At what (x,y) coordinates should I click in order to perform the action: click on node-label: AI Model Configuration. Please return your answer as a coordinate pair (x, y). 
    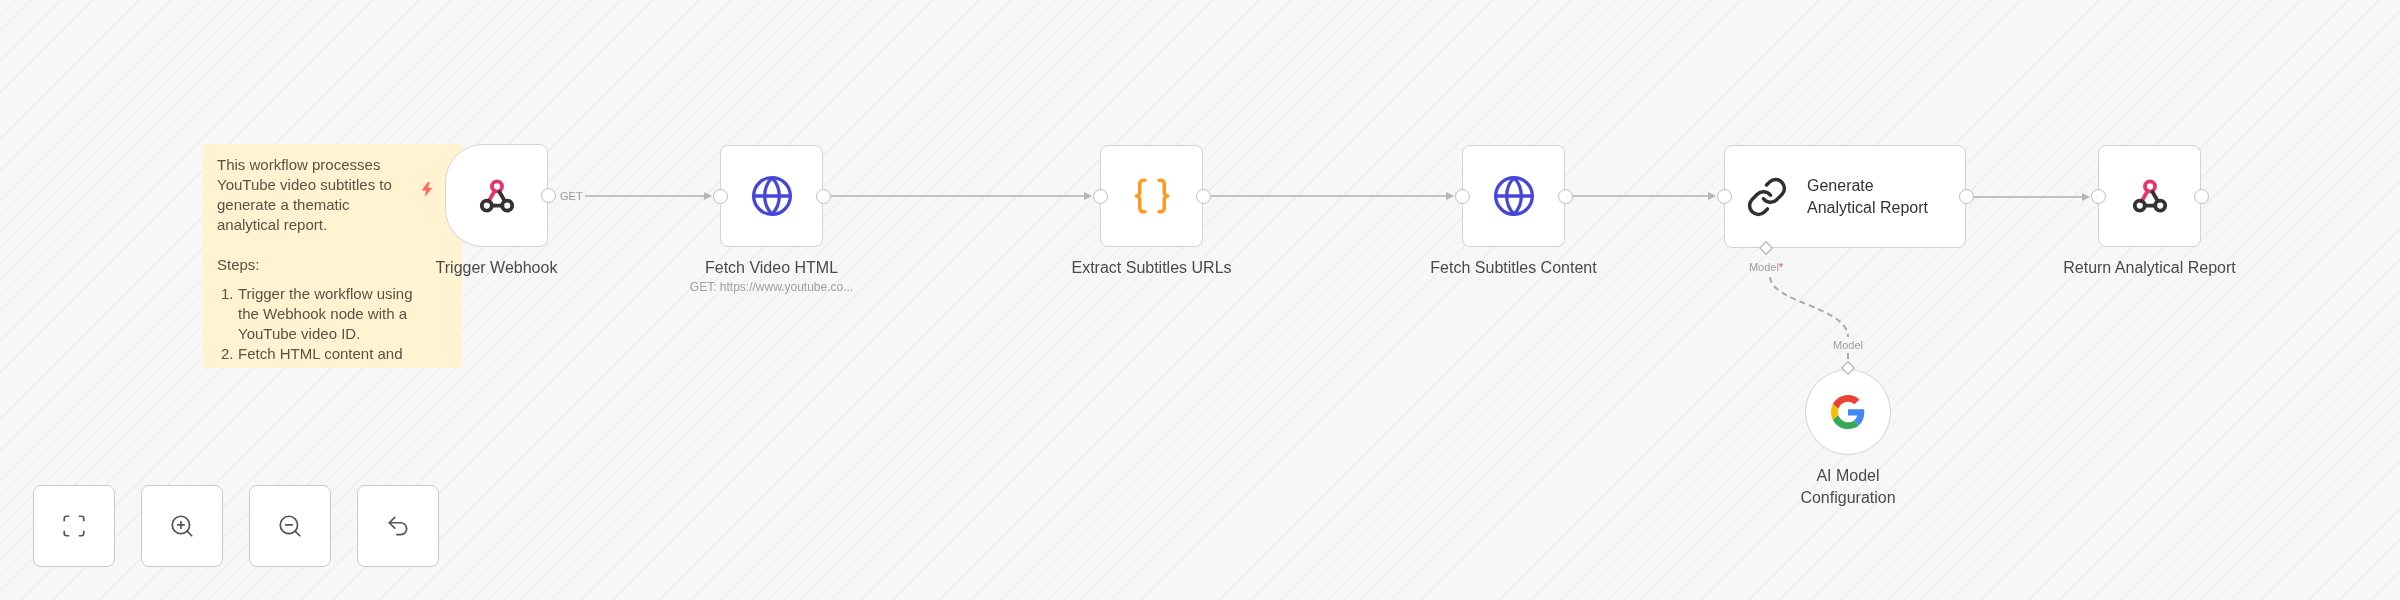
    Looking at the image, I should click on (1848, 487).